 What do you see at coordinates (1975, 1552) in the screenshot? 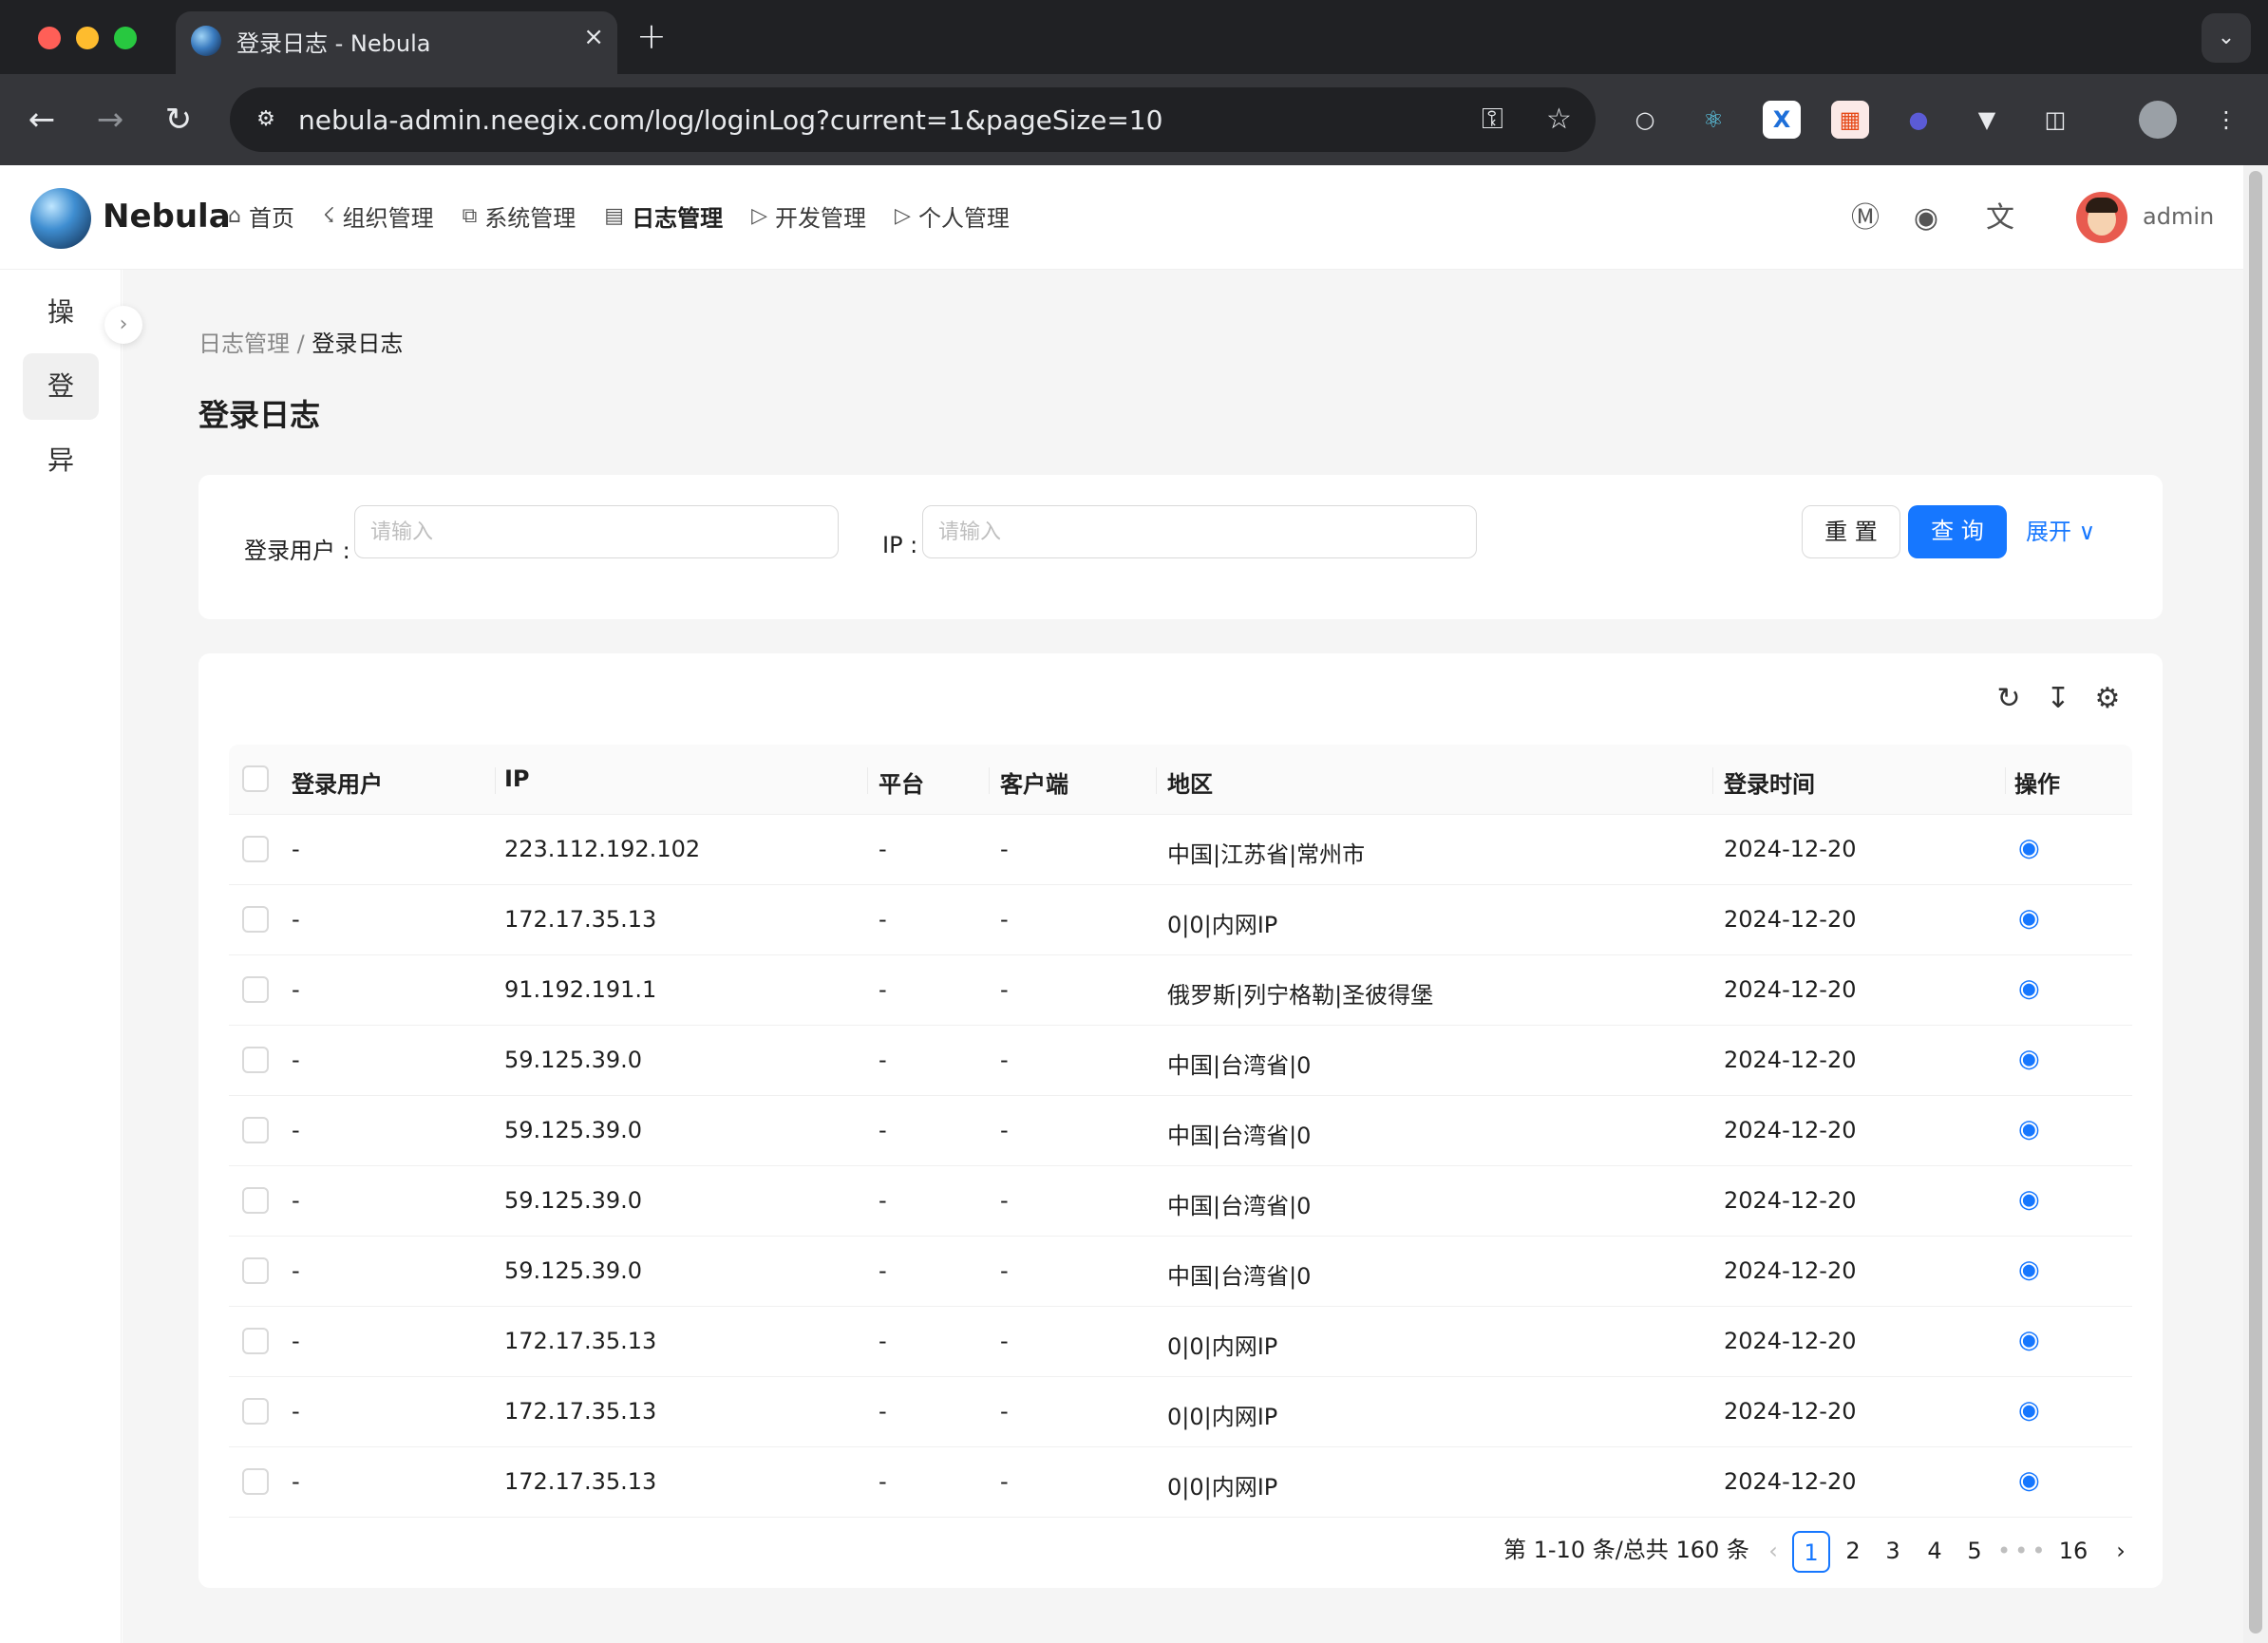
I see `page-5-button: 5` at bounding box center [1975, 1552].